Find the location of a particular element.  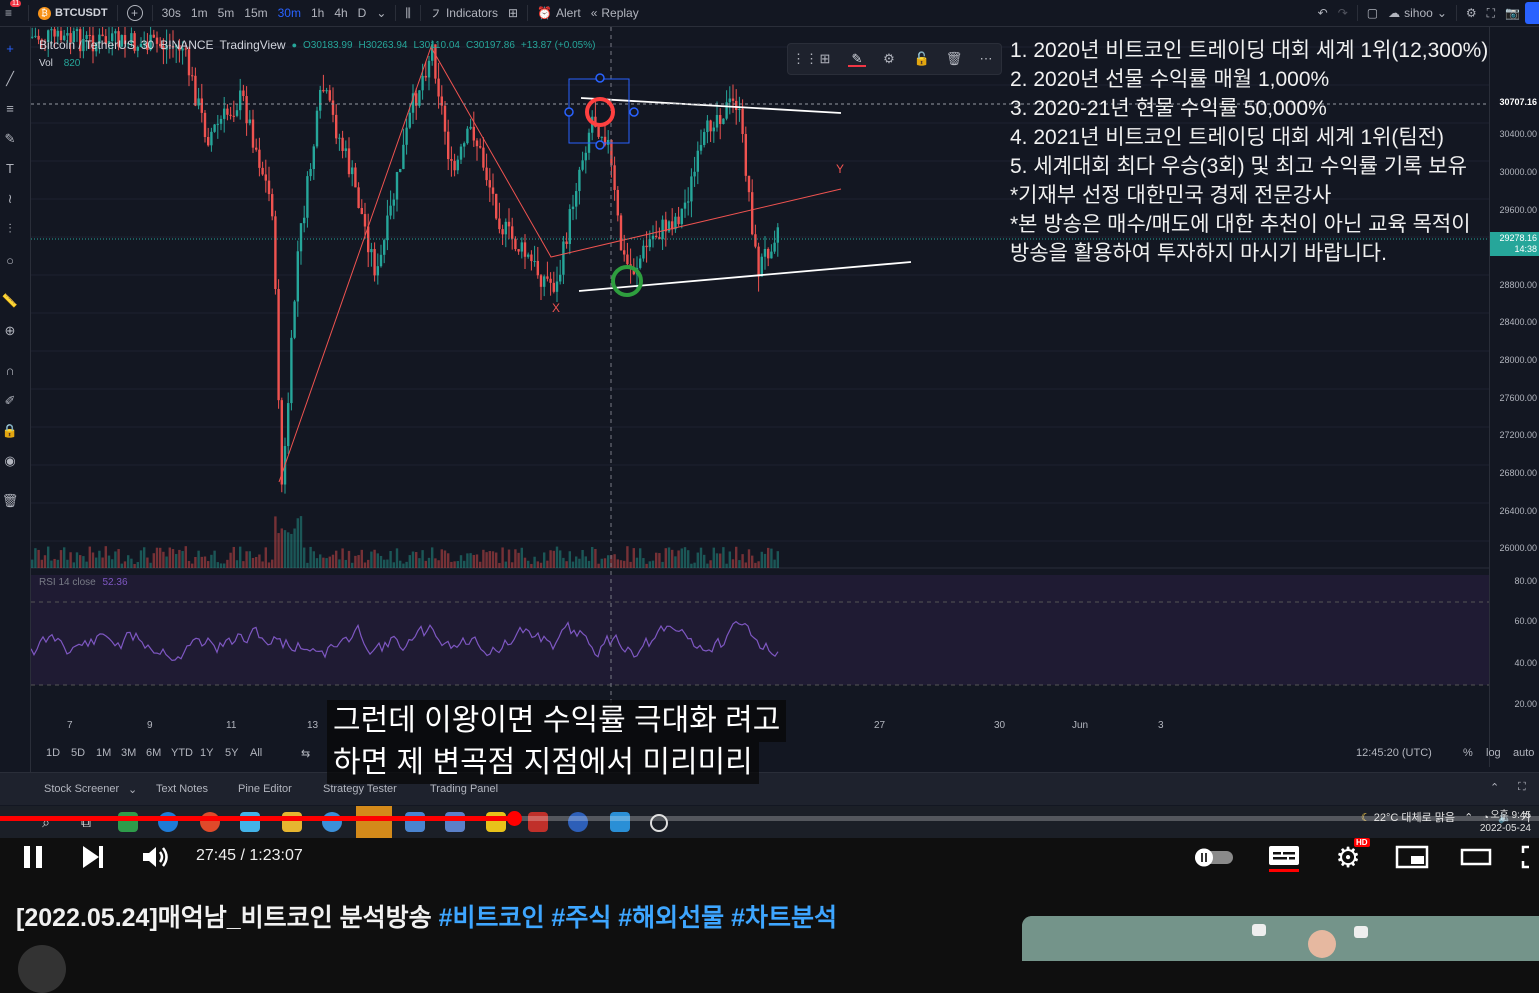

active-app-icon is located at coordinates (374, 822).